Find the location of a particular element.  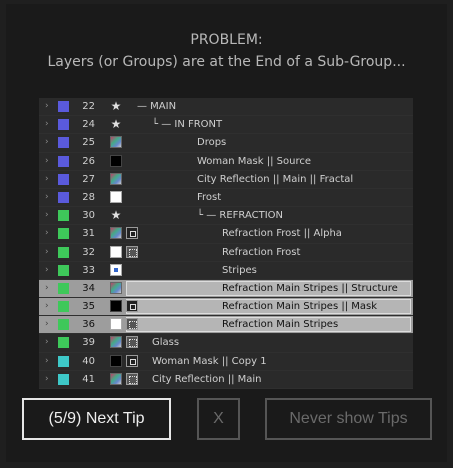

layer-name: Drops is located at coordinates (212, 143).